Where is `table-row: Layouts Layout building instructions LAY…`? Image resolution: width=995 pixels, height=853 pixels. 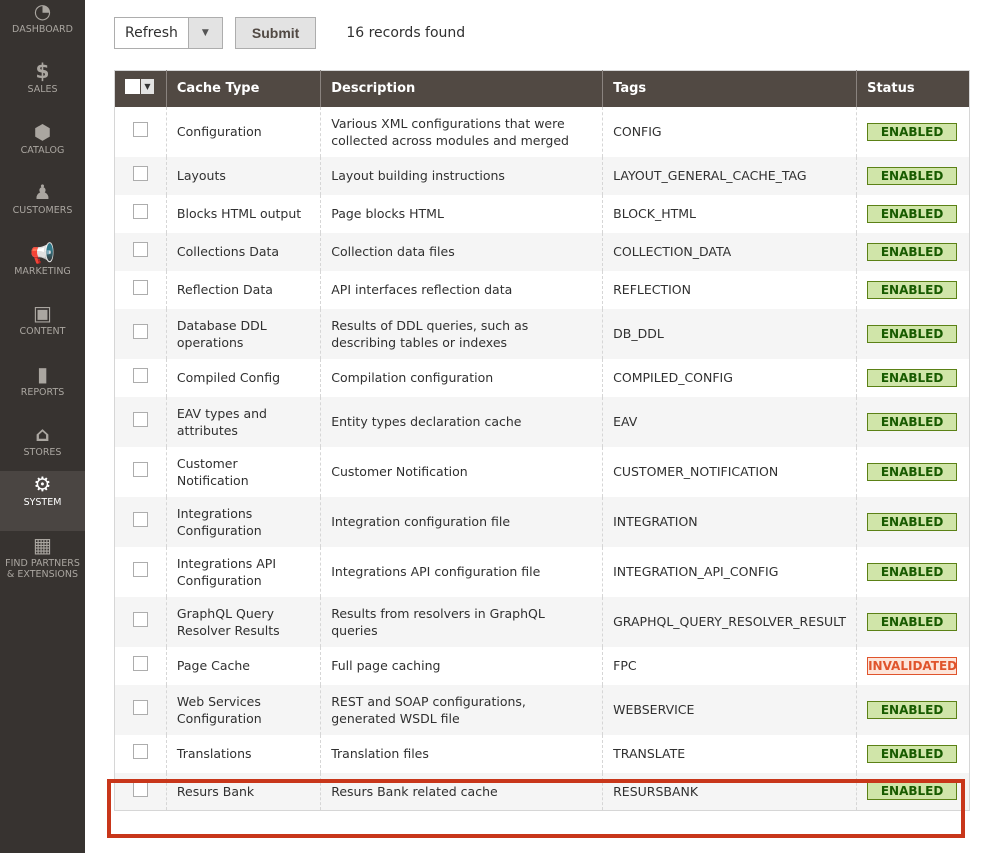
table-row: Layouts Layout building instructions LAY… is located at coordinates (542, 175).